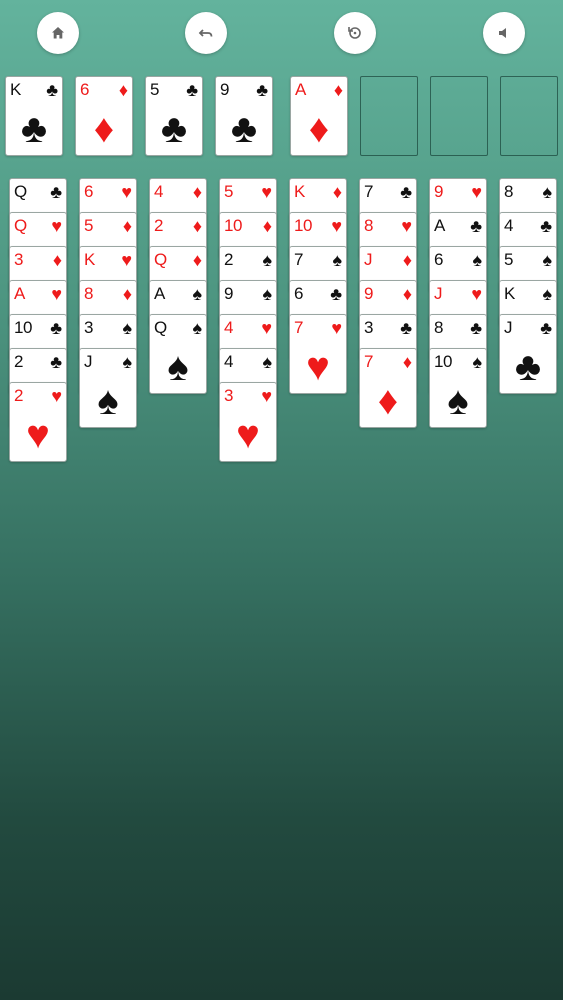  I want to click on speaker-icon, so click(502, 33).